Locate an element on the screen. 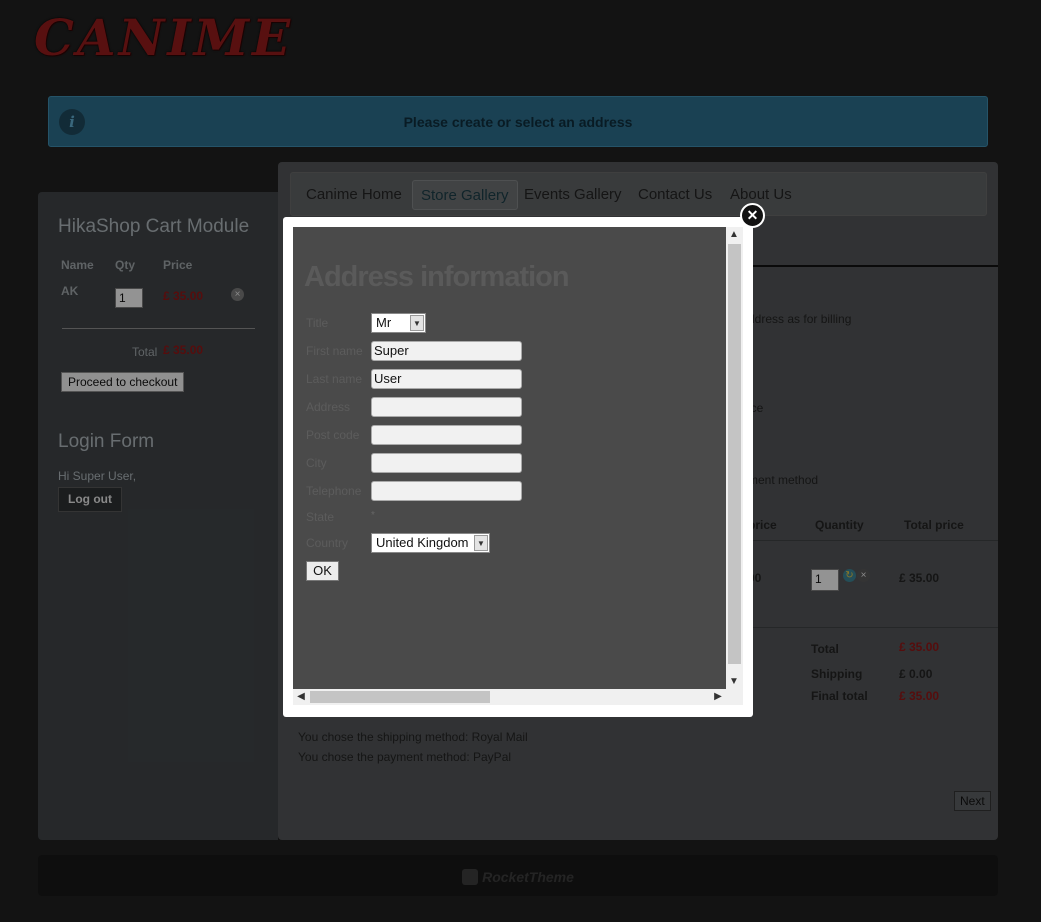 This screenshot has width=1041, height=922. country-select-value: United Kingdom is located at coordinates (422, 542).